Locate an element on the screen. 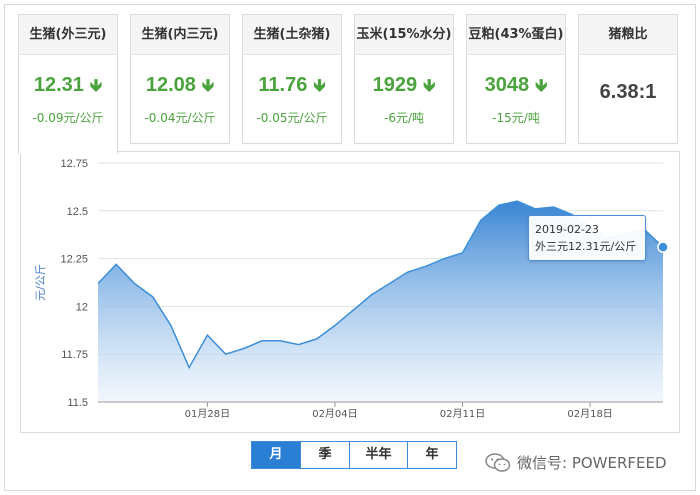 The width and height of the screenshot is (700, 495). range-quarter-button: 季 is located at coordinates (325, 455).